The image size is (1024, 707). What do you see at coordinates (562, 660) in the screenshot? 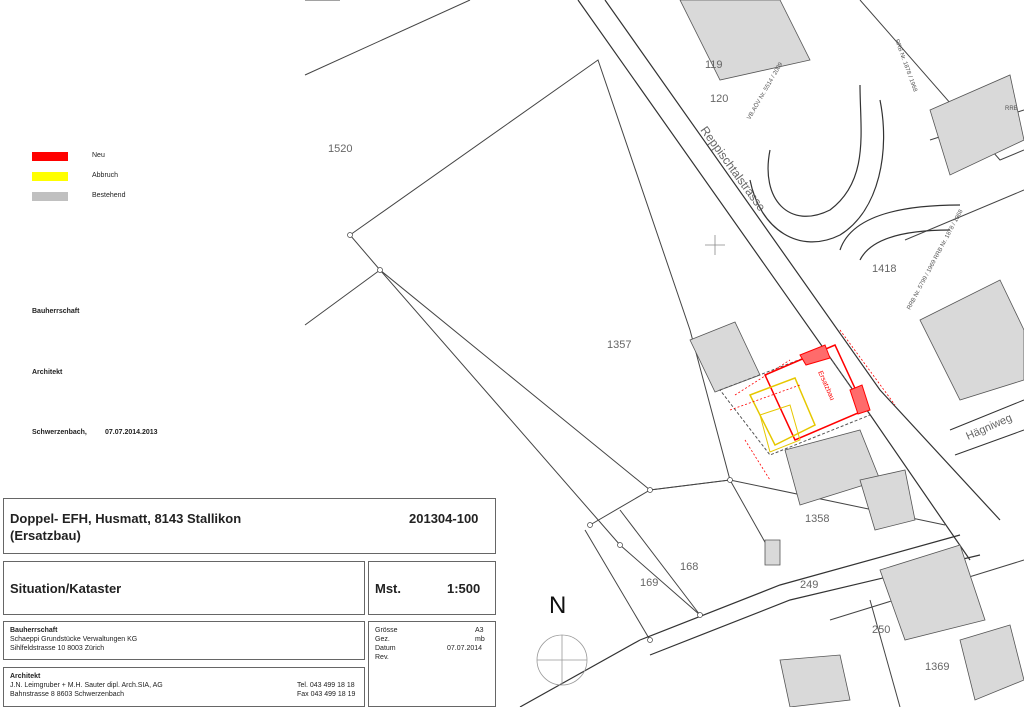
I see `north-compass` at bounding box center [562, 660].